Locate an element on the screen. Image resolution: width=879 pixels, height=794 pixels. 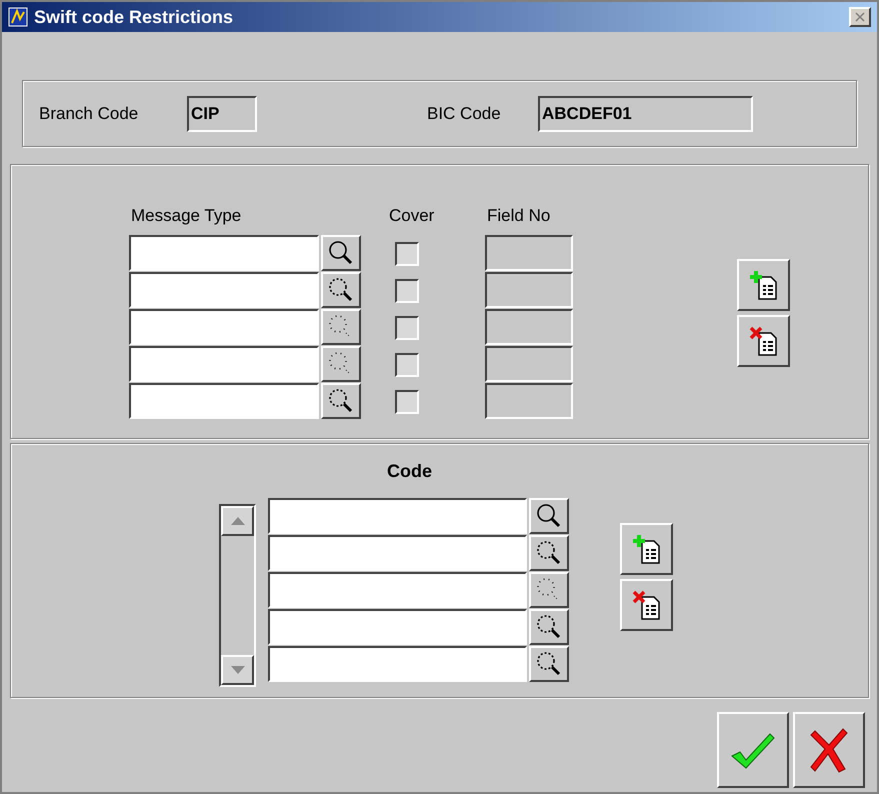
scrollbar is located at coordinates (237, 595).